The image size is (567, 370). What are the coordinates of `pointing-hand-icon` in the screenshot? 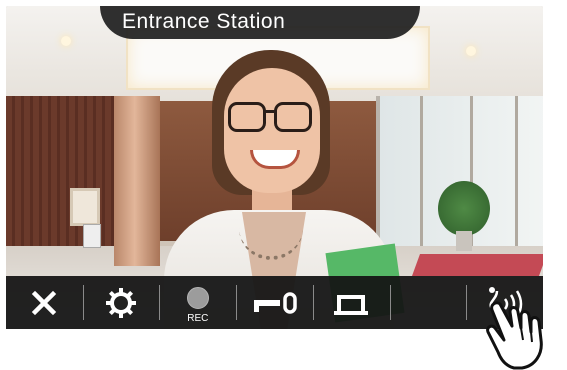 It's located at (514, 335).